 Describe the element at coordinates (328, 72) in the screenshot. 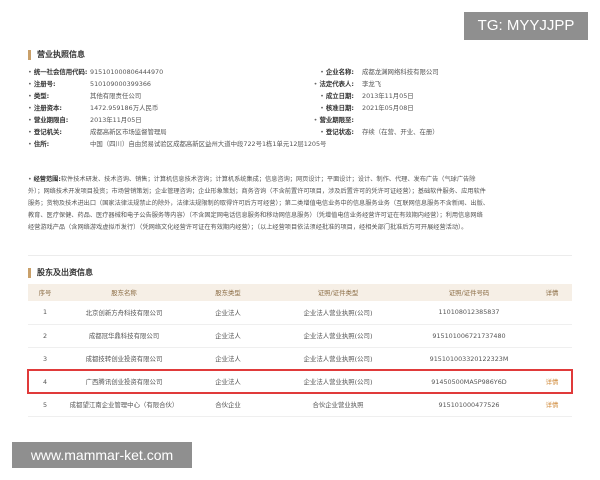

I see `field-label: 企业名称:` at that location.